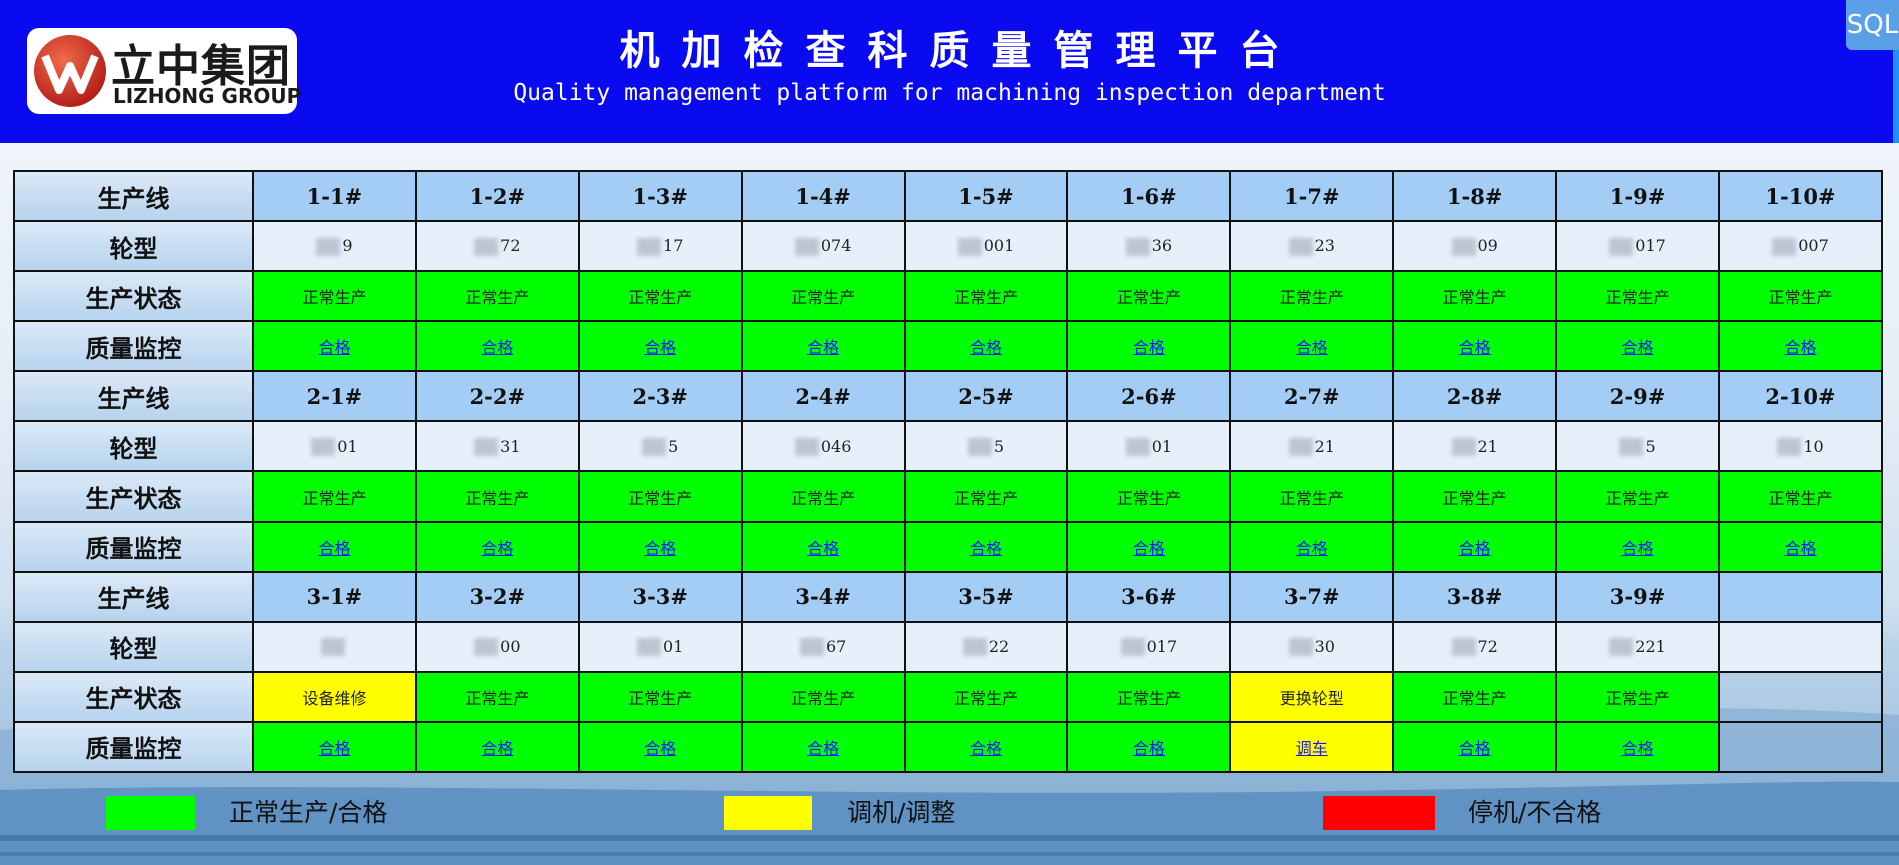 This screenshot has height=865, width=1899. I want to click on row-line-group-3: 生产线 3-1# 3-2# 3-3# 3-4# 3-5# 3-6# 3-7# 3-8# 3-9#, so click(948, 596).